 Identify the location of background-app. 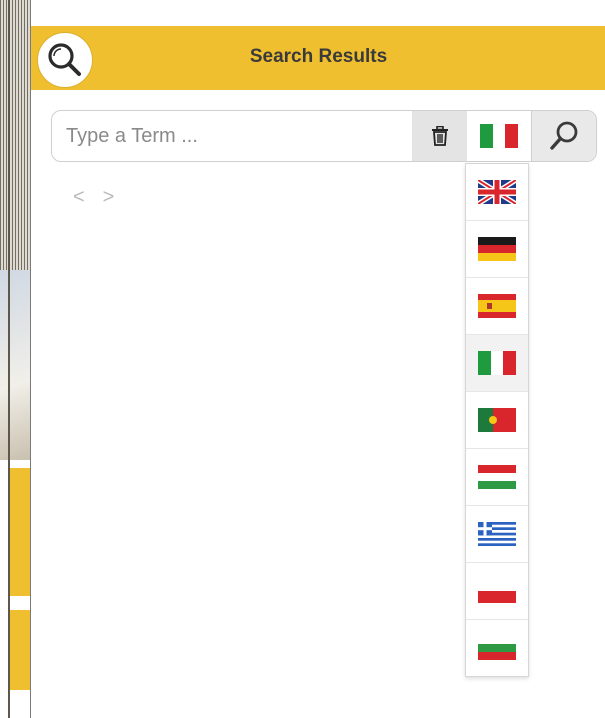
(15, 359).